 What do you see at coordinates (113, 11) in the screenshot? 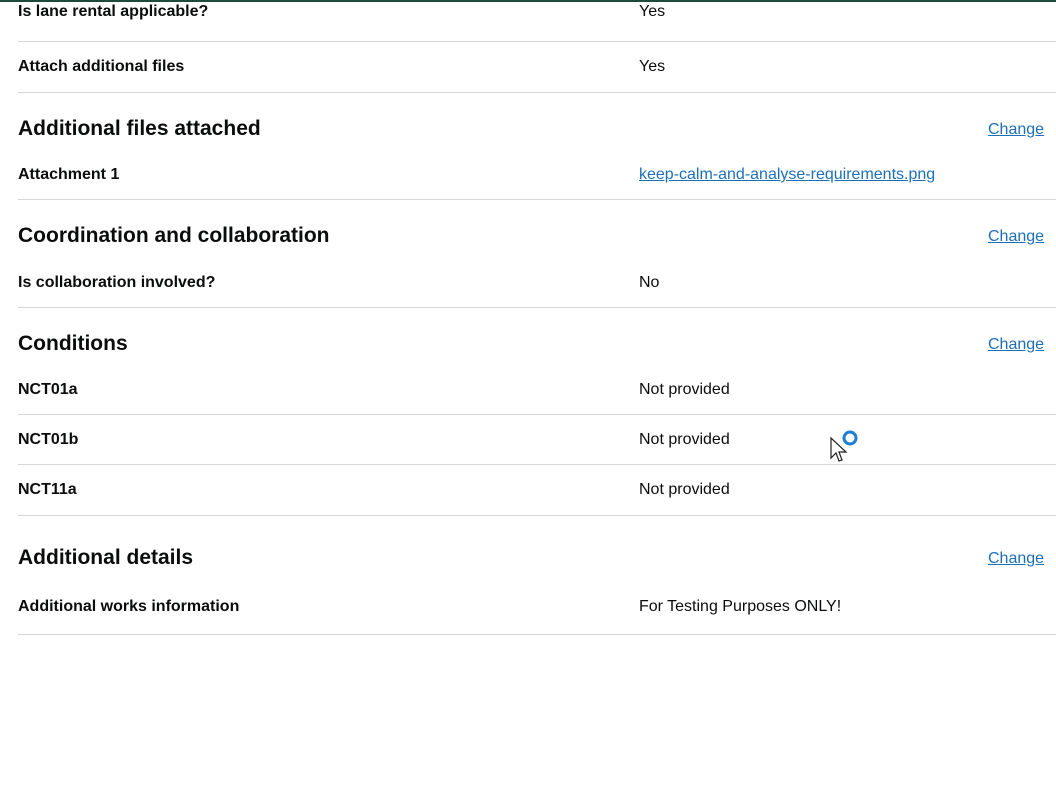
I see `summary-key: Is lane rental applicable?` at bounding box center [113, 11].